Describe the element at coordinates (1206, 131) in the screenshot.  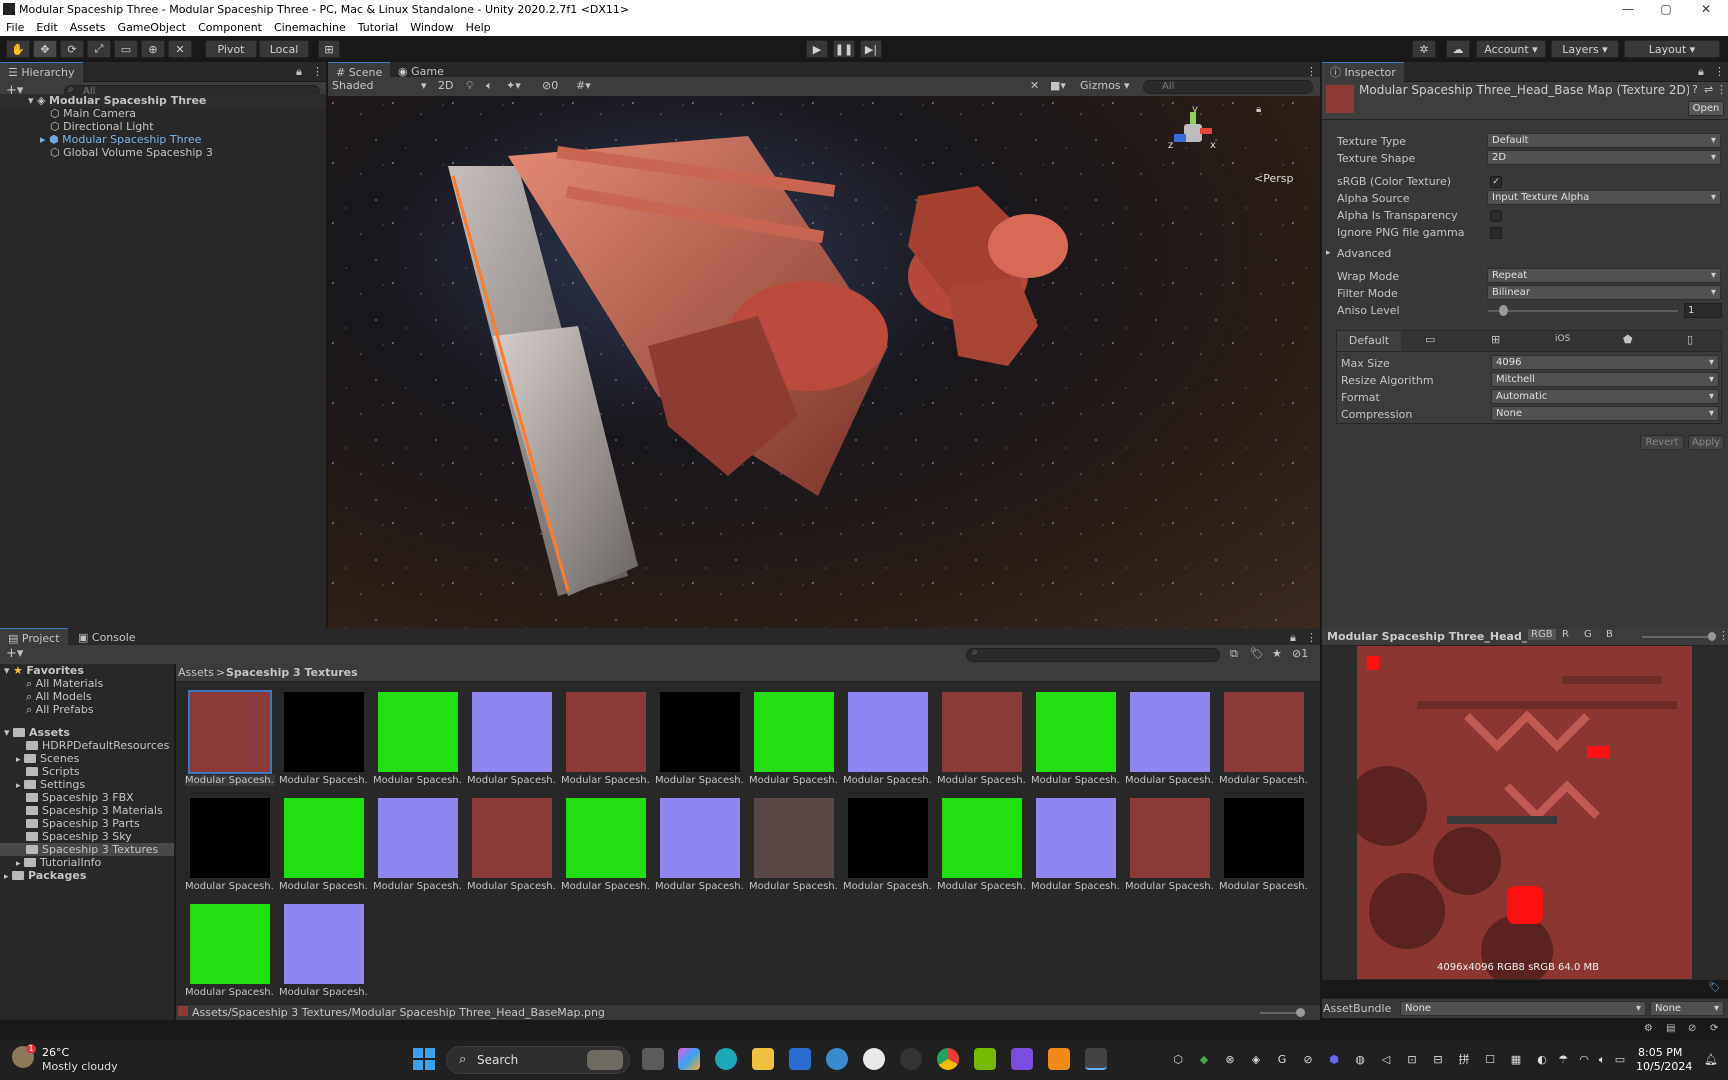
I see `gizmo-x-axis-icon` at that location.